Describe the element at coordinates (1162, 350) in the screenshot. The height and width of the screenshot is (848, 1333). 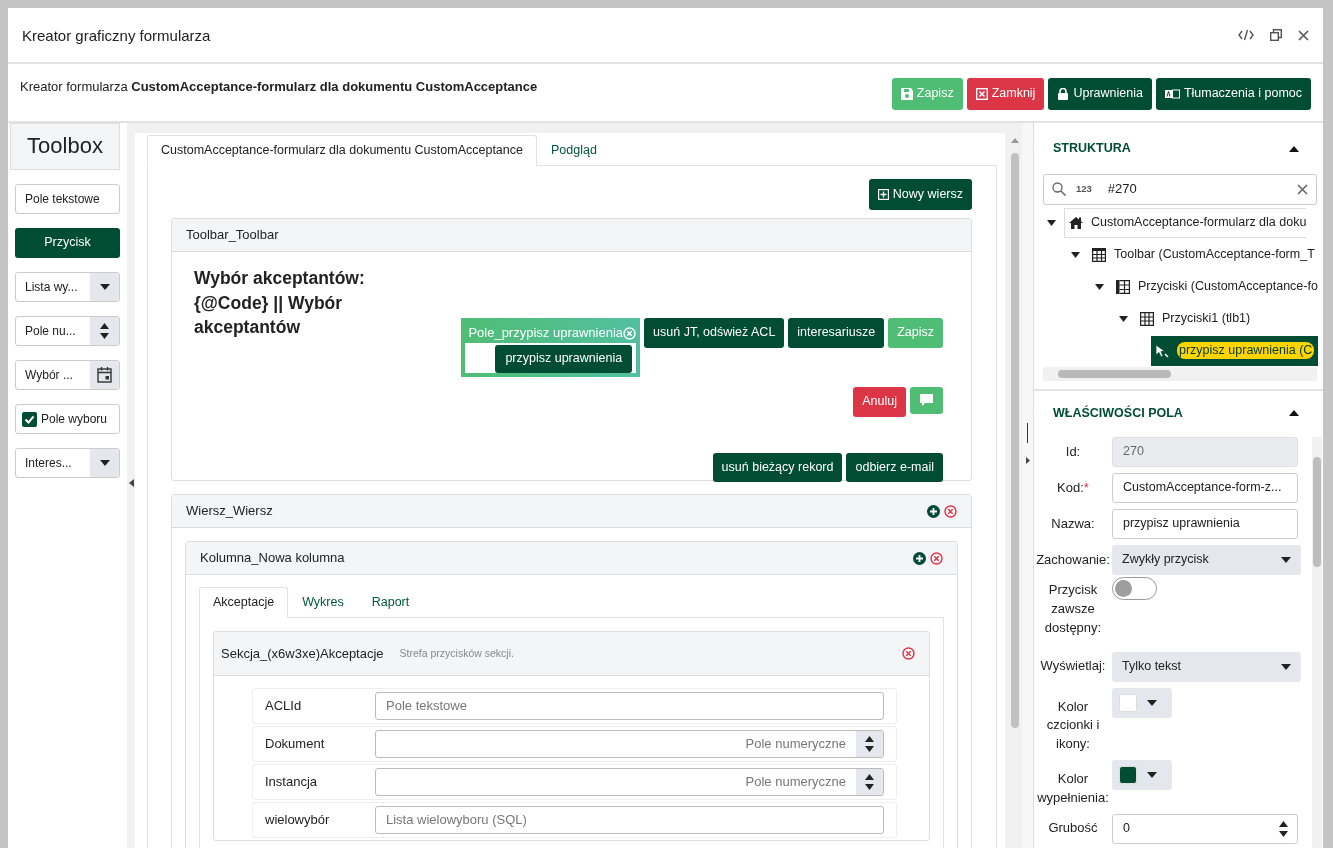
I see `cursor-icon` at that location.